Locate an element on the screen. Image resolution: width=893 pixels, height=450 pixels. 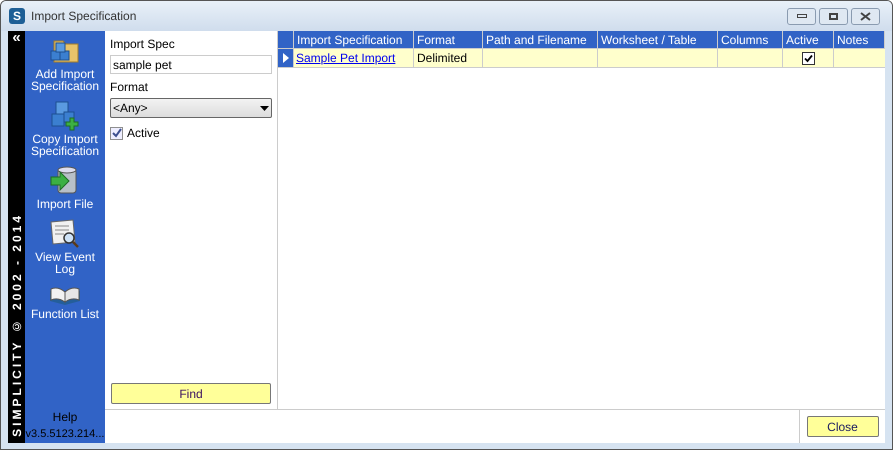
help-link: Help is located at coordinates (65, 417).